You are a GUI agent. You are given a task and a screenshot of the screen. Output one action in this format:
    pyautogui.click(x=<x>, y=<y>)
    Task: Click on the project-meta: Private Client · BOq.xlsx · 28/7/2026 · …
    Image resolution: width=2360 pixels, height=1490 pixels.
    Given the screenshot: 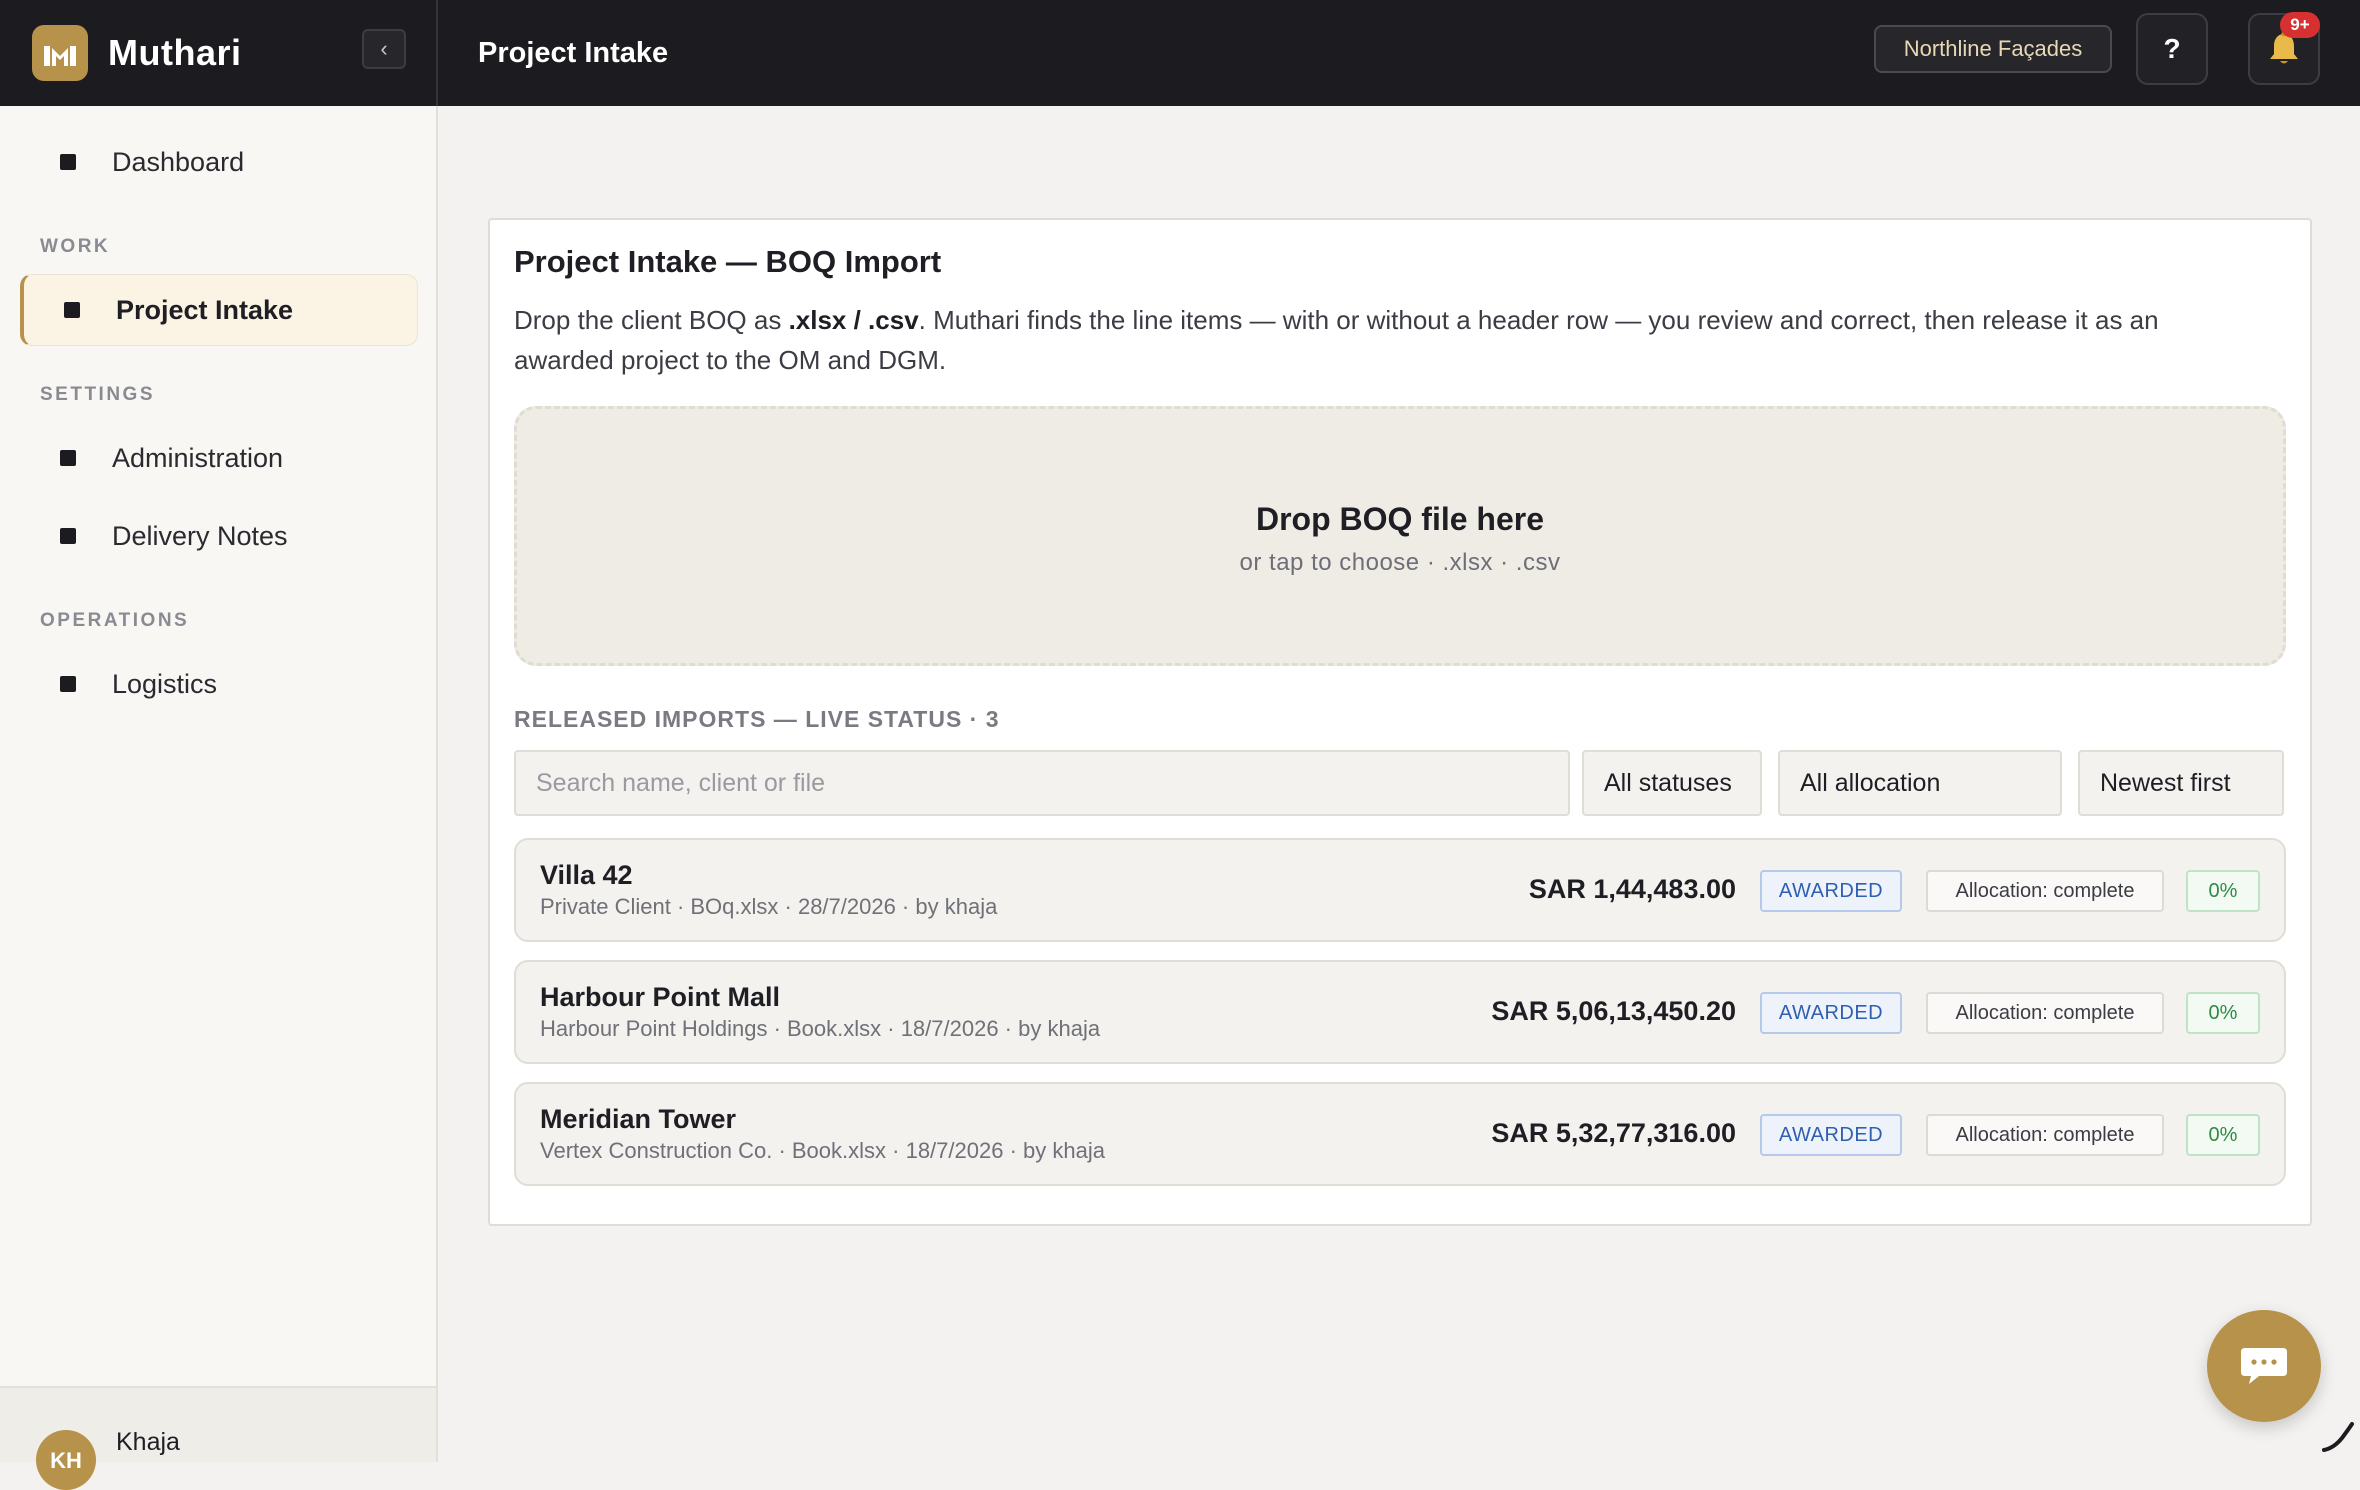 What is the action you would take?
    pyautogui.click(x=769, y=906)
    